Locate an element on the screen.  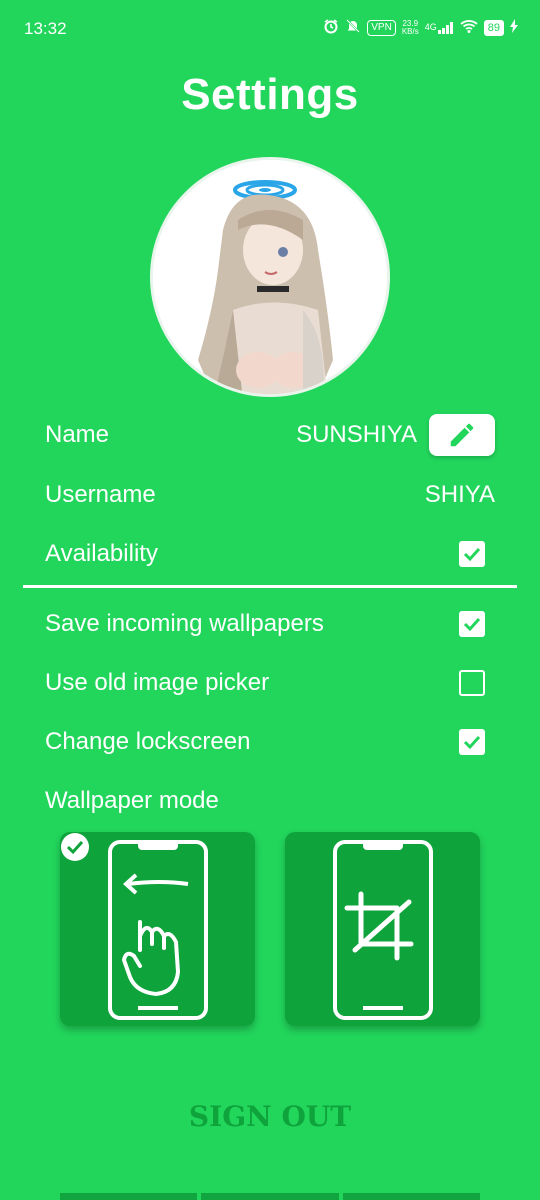
page-title: Settings is located at coordinates (270, 94).